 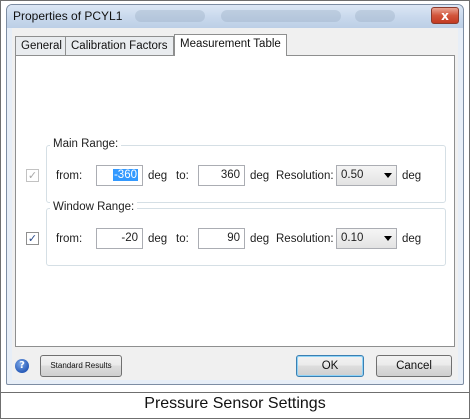 What do you see at coordinates (86, 144) in the screenshot?
I see `main-range-label: Main Range:` at bounding box center [86, 144].